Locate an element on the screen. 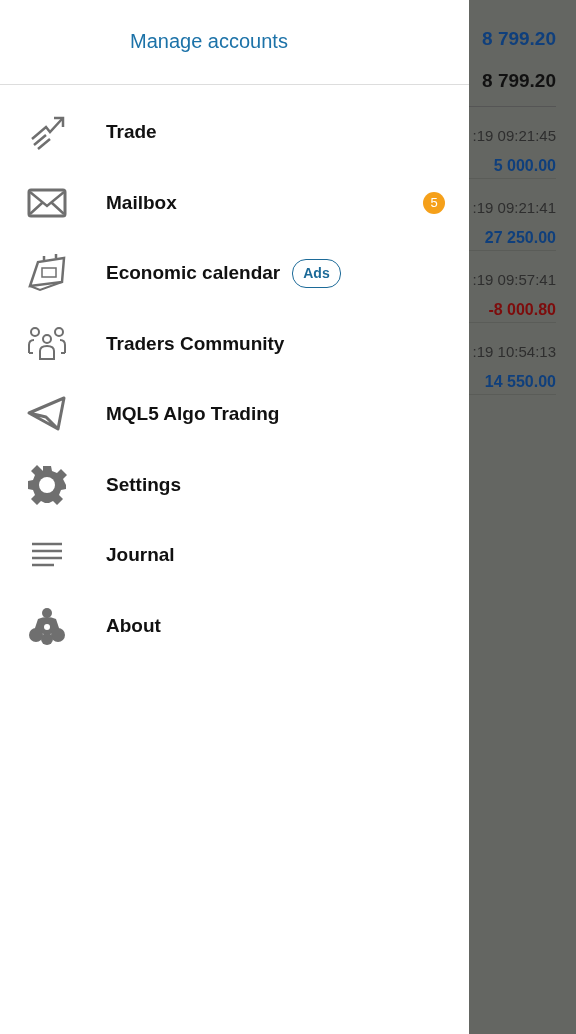 Image resolution: width=576 pixels, height=1034 pixels. deal-amount: 5 000.00 is located at coordinates (524, 166).